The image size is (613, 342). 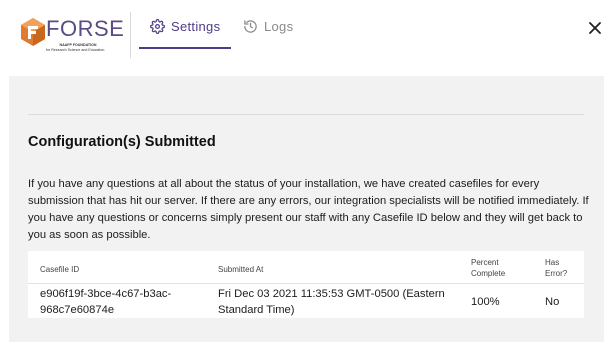 I want to click on tab-logs: Logs, so click(x=268, y=26).